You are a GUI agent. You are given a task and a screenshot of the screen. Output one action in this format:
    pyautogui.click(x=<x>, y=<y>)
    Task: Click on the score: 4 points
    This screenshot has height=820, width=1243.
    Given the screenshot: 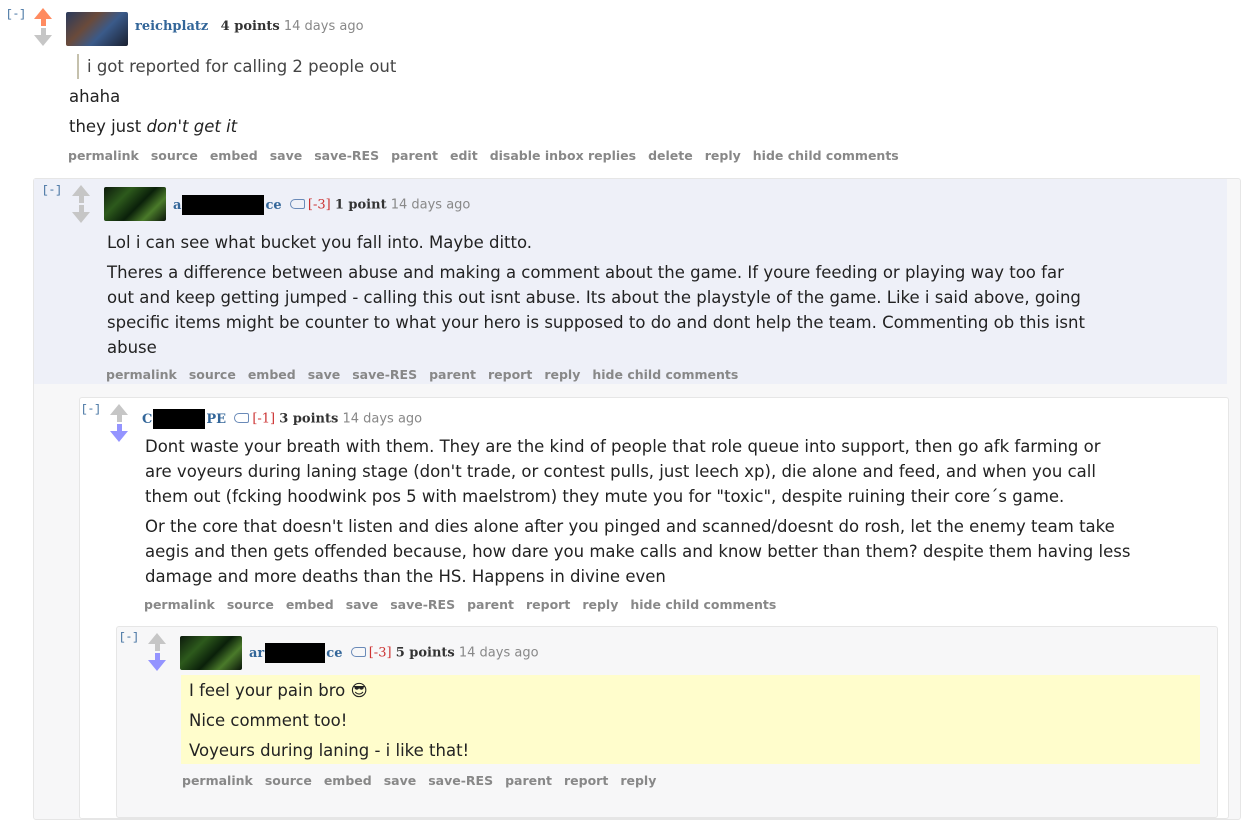 What is the action you would take?
    pyautogui.click(x=250, y=26)
    